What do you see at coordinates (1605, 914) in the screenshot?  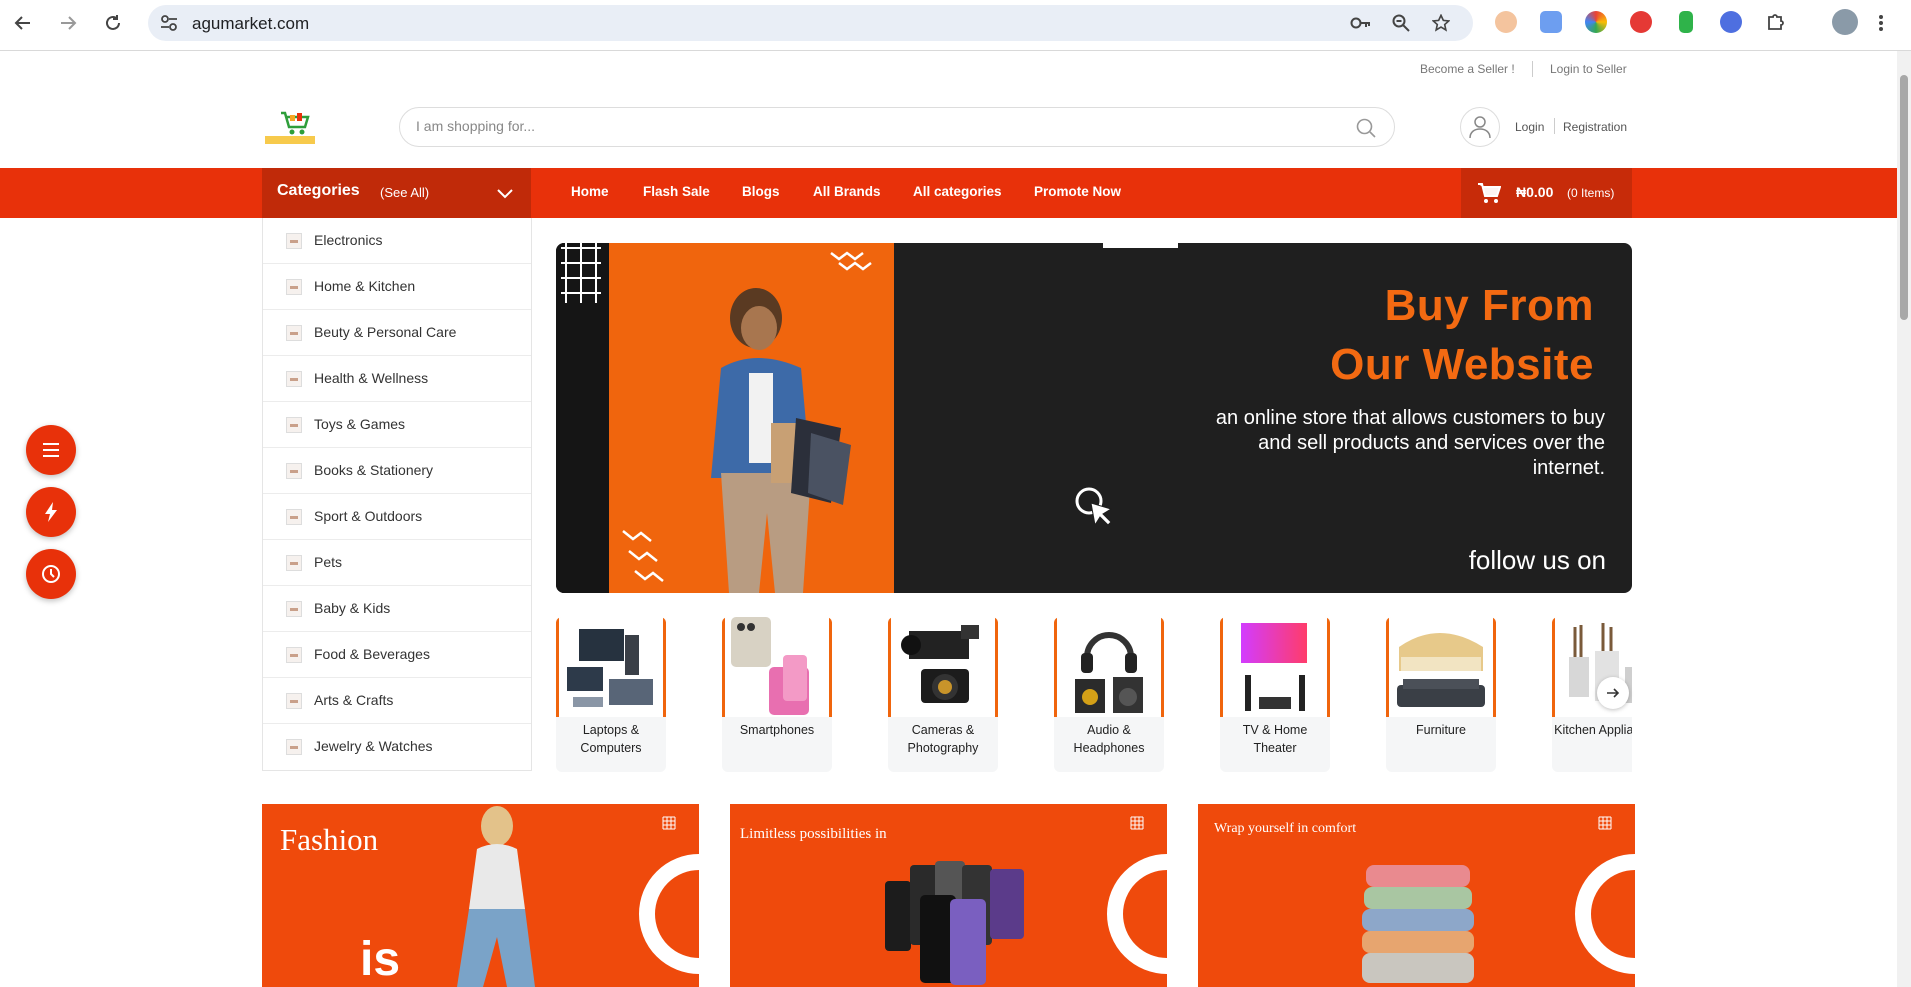 I see `ring-decoration` at bounding box center [1605, 914].